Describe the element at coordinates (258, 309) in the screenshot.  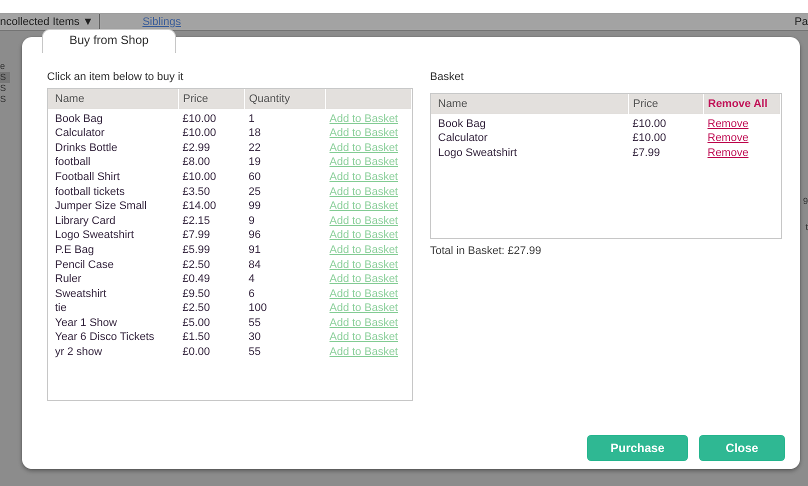
I see `table-cell-text: 100` at that location.